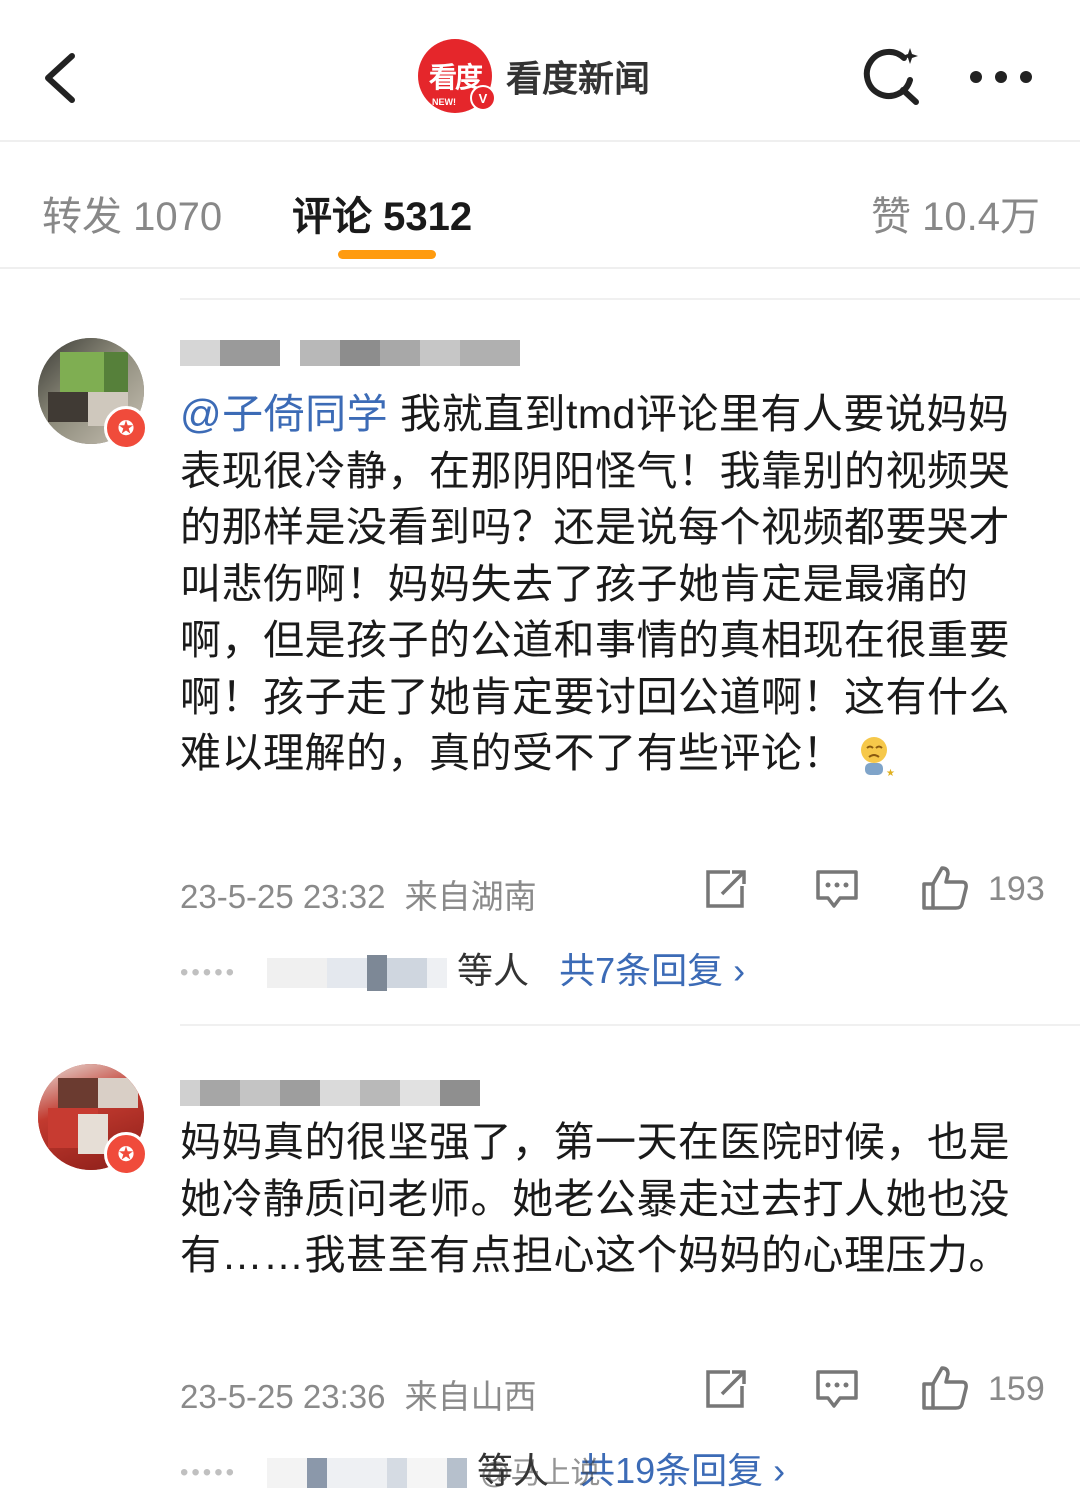 The image size is (1080, 1500). What do you see at coordinates (483, 98) in the screenshot?
I see `verified-icon: V` at bounding box center [483, 98].